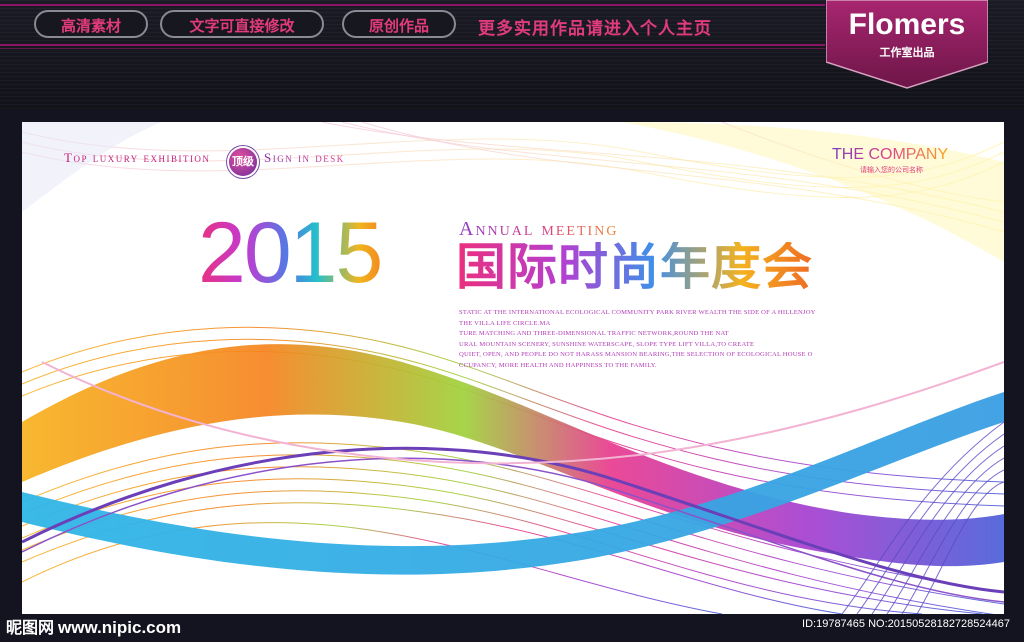  I want to click on tagline-top-luxury: Top luxury exhibition, so click(137, 157).